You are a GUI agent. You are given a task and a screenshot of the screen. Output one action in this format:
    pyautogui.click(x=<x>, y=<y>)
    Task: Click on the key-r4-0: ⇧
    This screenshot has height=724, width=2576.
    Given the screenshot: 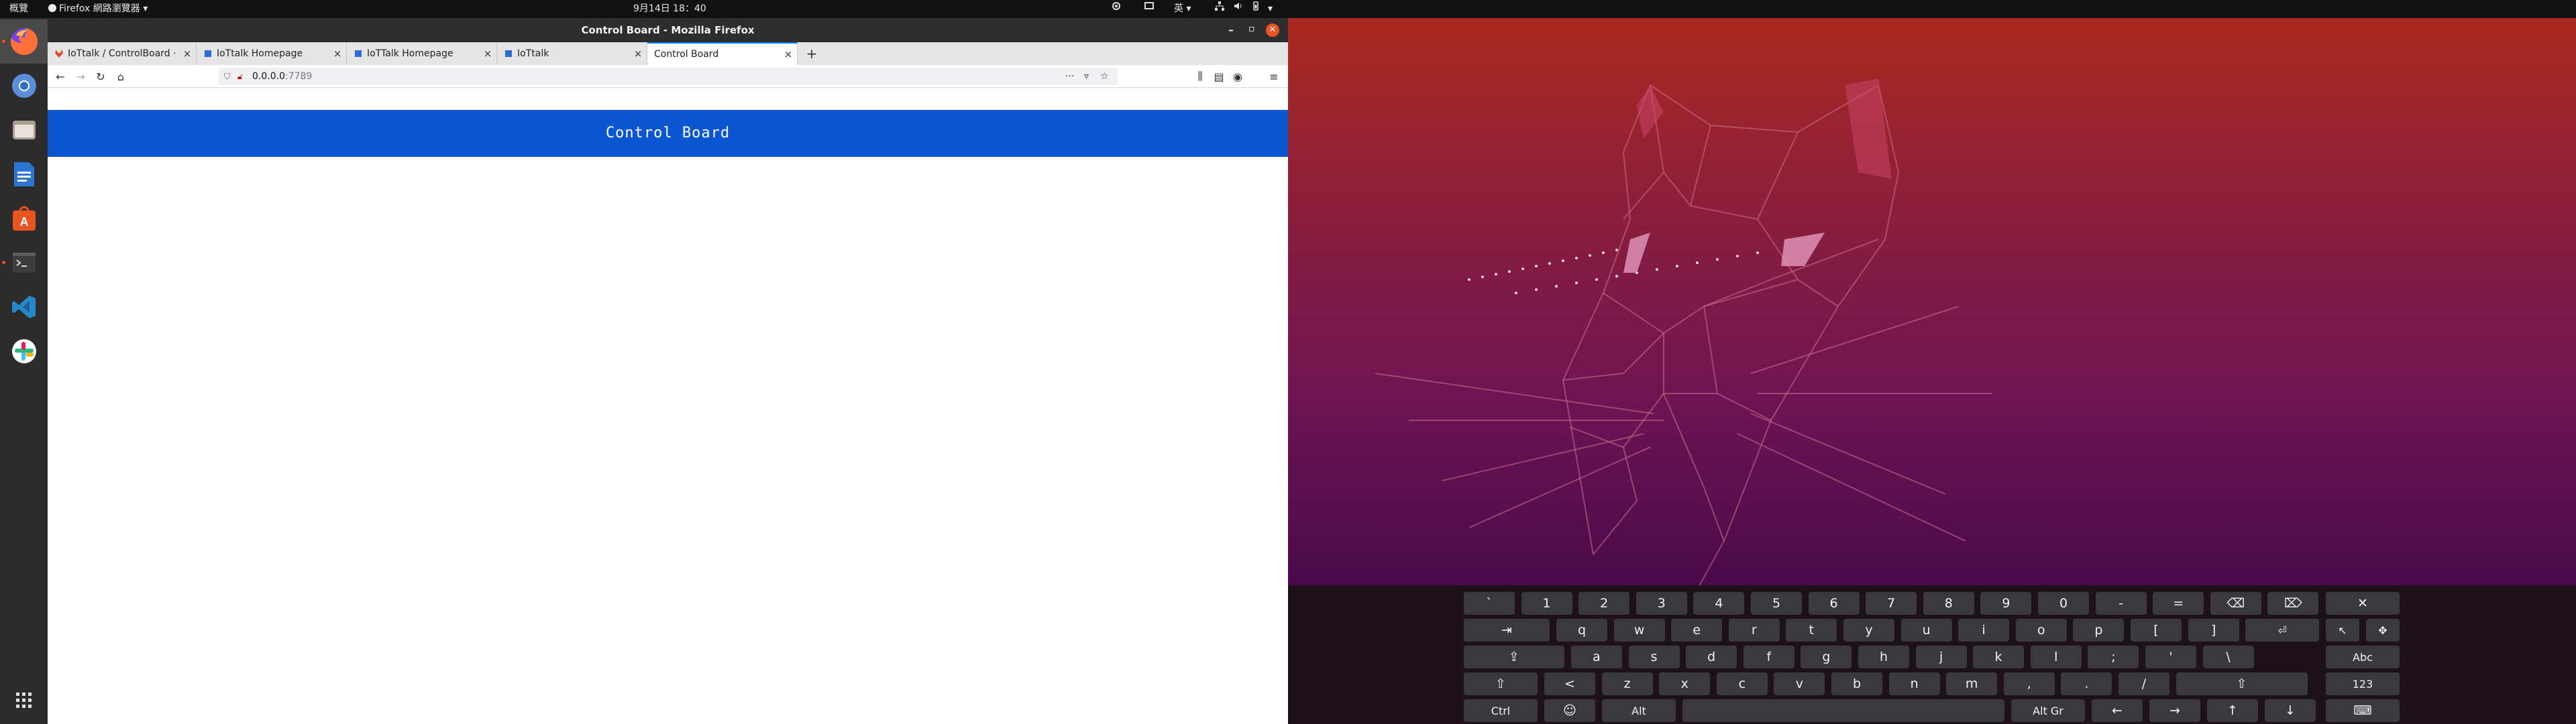 What is the action you would take?
    pyautogui.click(x=1501, y=683)
    